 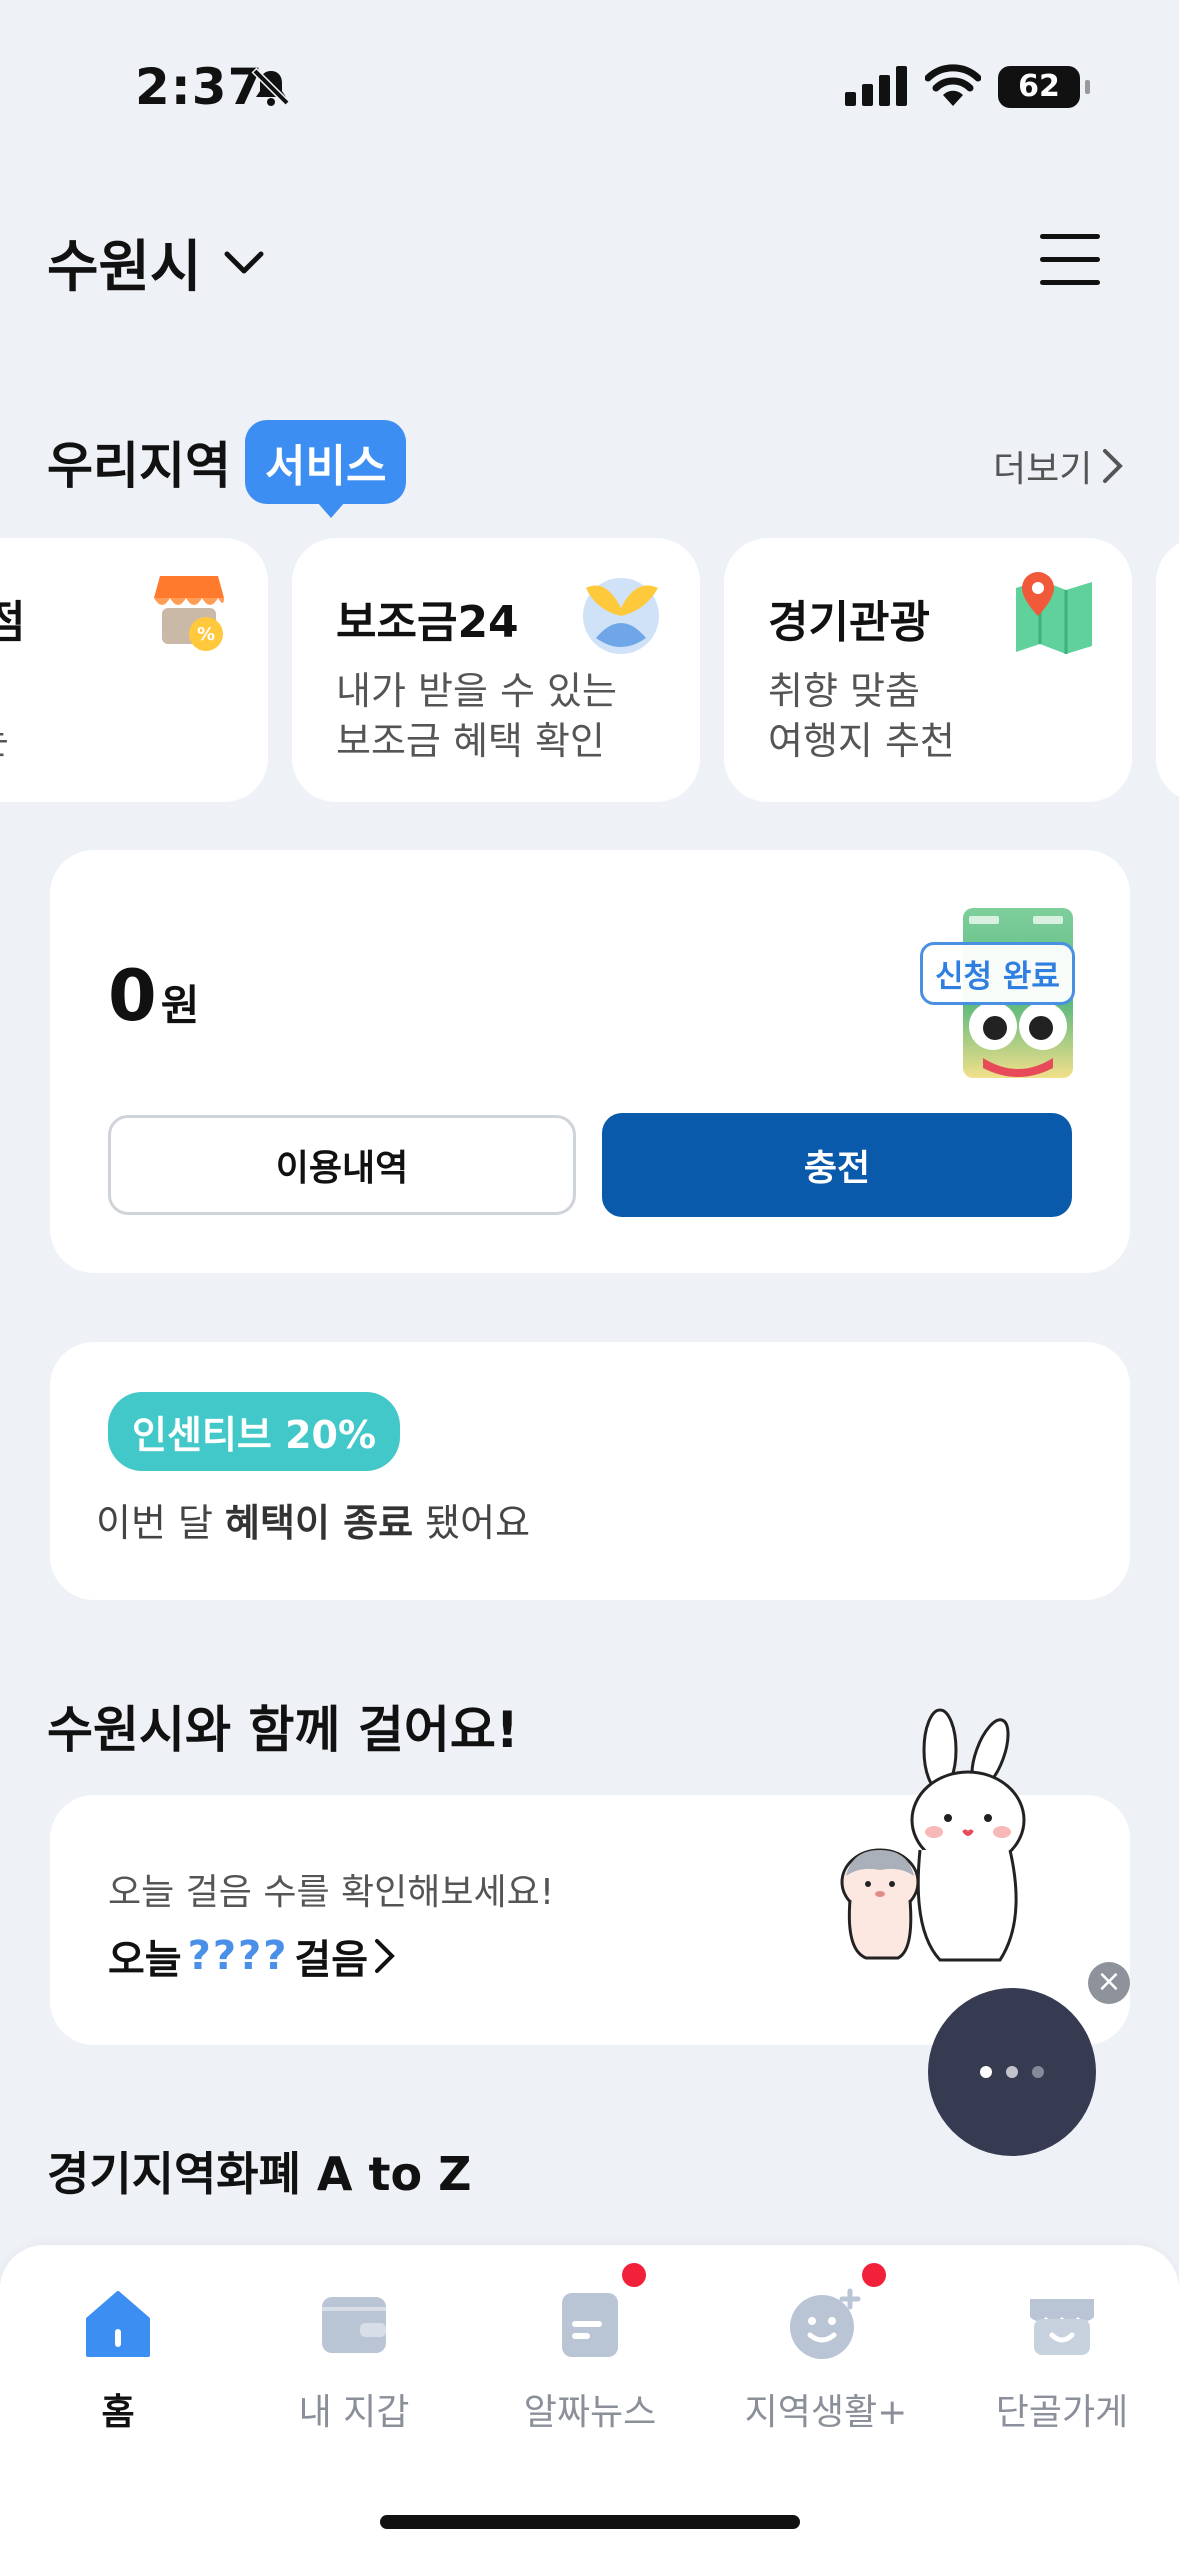 I want to click on nav-label: 단골가게, so click(x=1062, y=2412).